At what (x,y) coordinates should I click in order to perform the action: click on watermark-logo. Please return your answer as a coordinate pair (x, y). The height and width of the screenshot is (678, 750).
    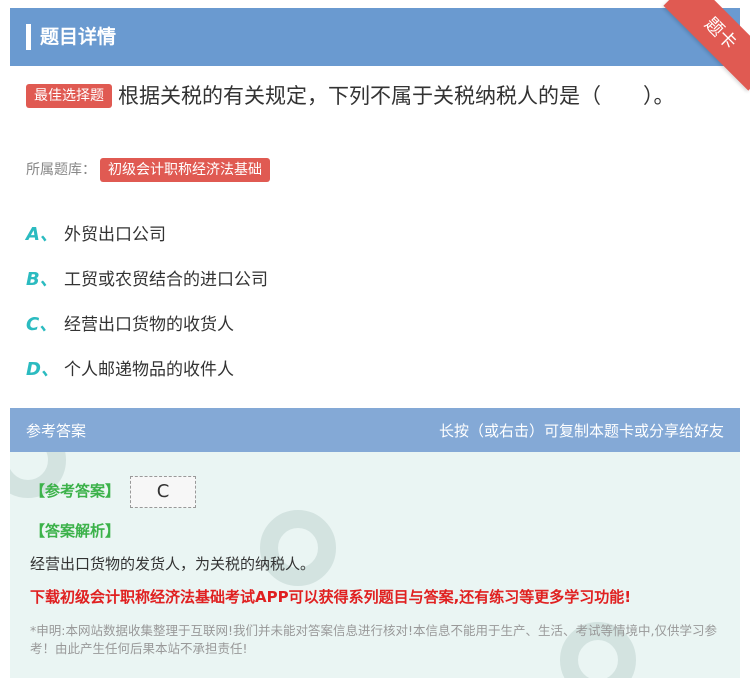
    Looking at the image, I should click on (298, 548).